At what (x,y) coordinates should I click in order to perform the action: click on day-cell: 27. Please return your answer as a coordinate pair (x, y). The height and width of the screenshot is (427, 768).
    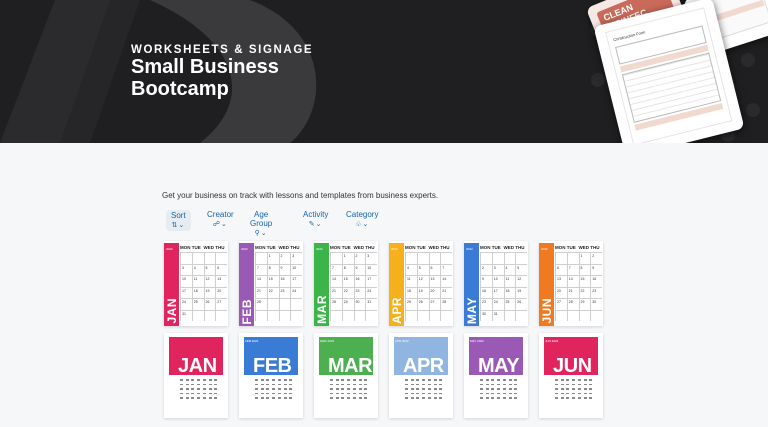
    Looking at the image, I should click on (561, 304).